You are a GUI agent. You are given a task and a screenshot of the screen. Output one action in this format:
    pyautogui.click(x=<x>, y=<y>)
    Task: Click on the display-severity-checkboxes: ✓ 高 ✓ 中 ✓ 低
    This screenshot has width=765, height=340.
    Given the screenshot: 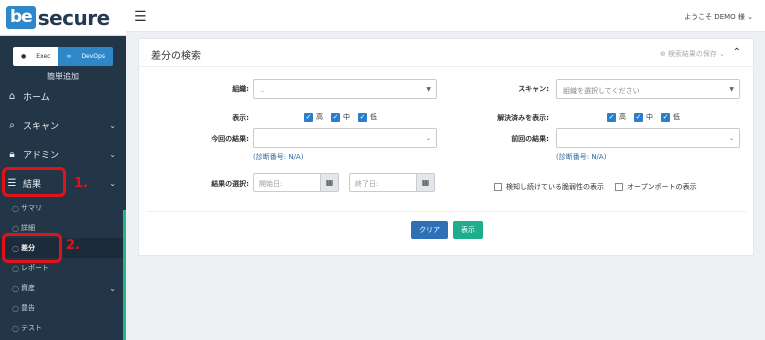 What is the action you would take?
    pyautogui.click(x=340, y=117)
    